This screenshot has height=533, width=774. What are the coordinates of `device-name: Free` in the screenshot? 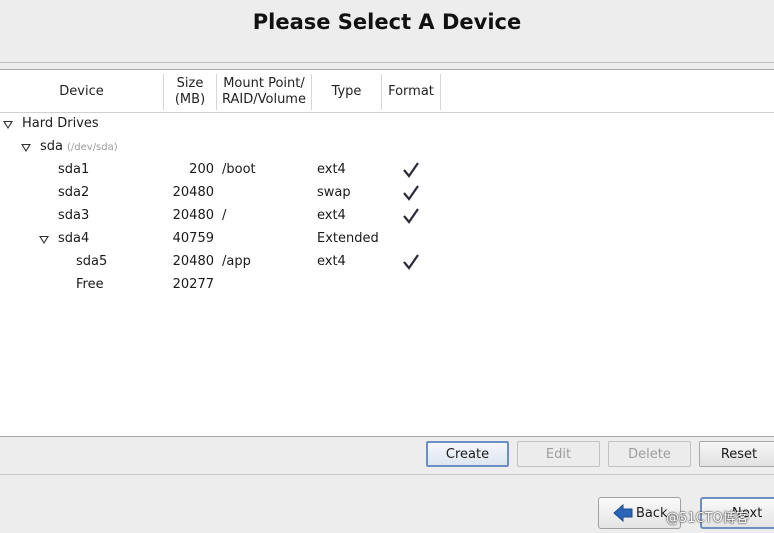 It's located at (90, 284).